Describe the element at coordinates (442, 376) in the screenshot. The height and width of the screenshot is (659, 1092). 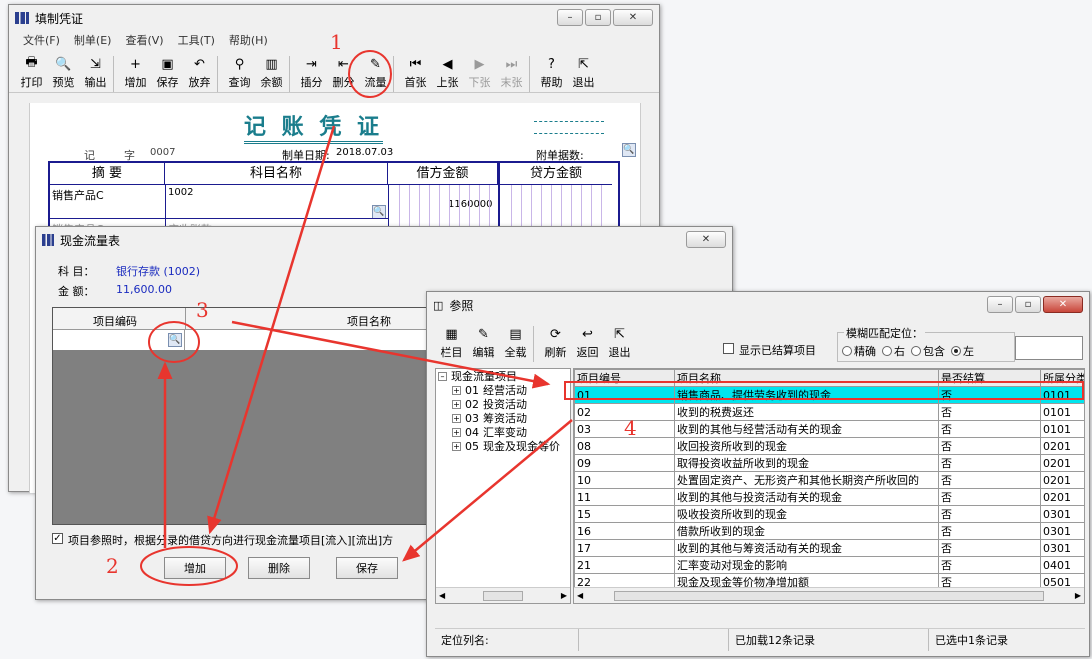
I see `collapse-icon: –` at that location.